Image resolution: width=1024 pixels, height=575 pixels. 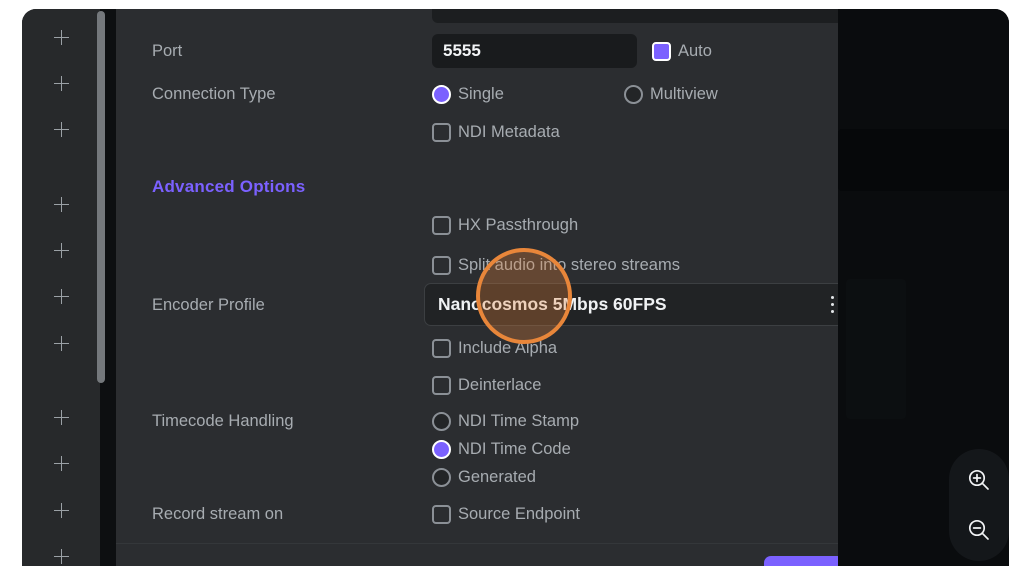 I want to click on row-ndi-metadata: NDI Metadata, so click(x=477, y=132).